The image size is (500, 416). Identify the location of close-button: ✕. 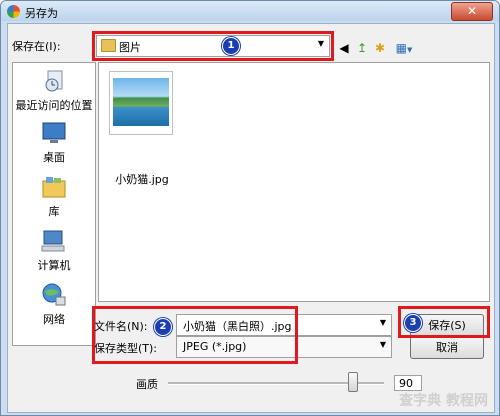
(472, 11).